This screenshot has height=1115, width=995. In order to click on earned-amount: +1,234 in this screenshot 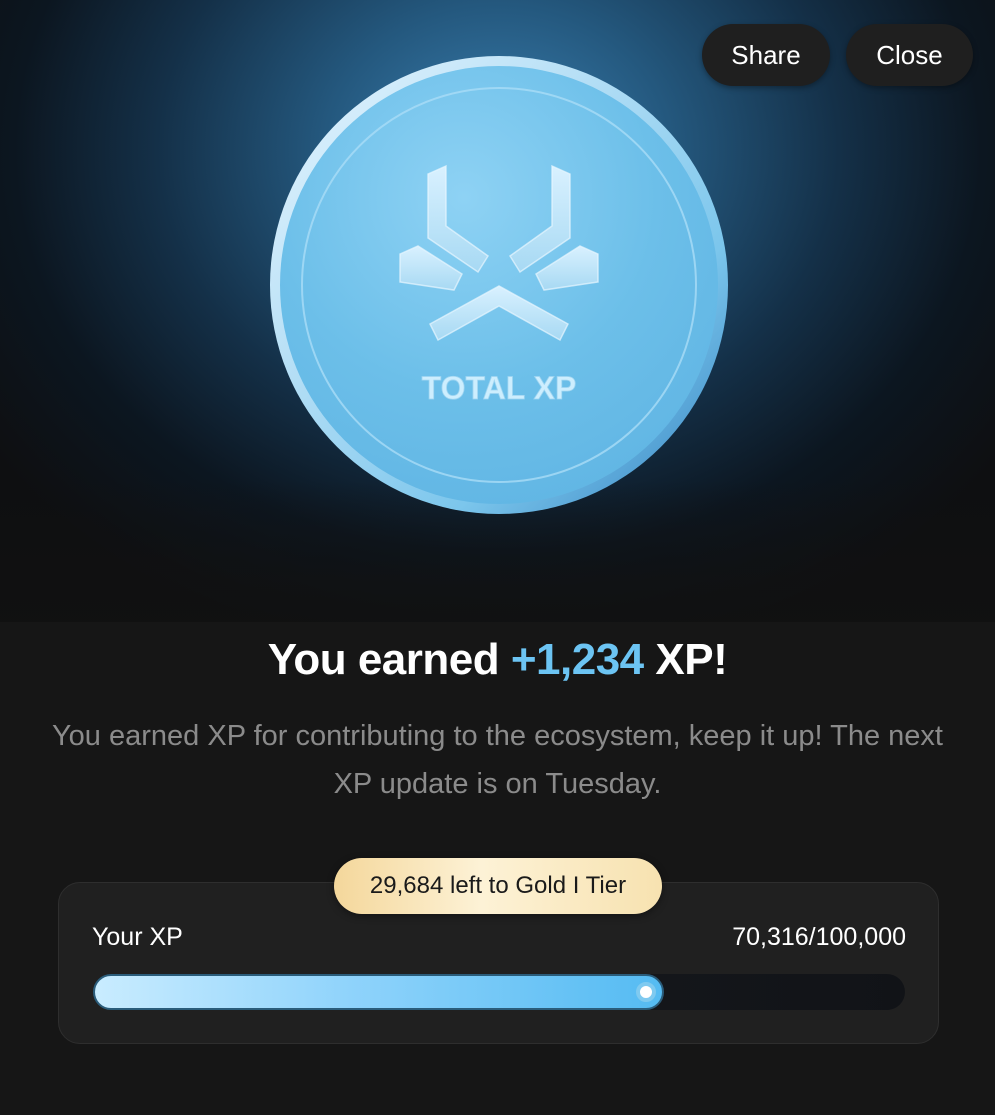, I will do `click(577, 659)`.